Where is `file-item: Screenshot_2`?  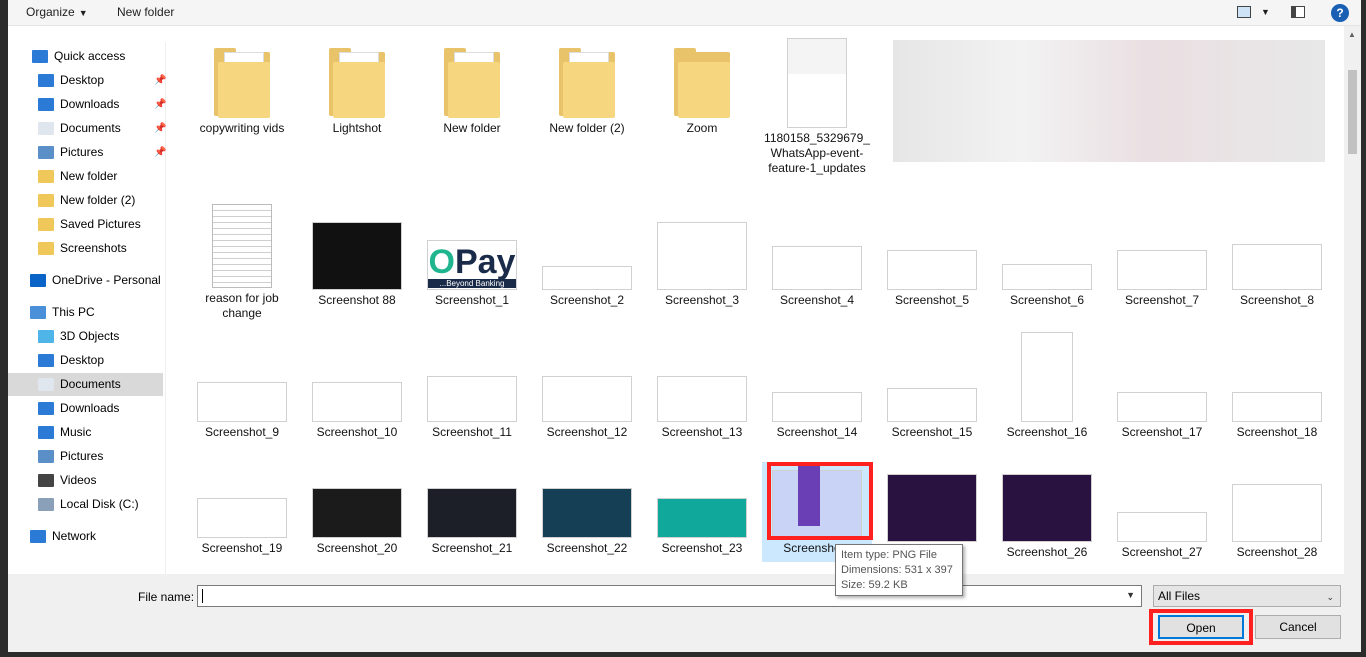
file-item: Screenshot_2 is located at coordinates (587, 265).